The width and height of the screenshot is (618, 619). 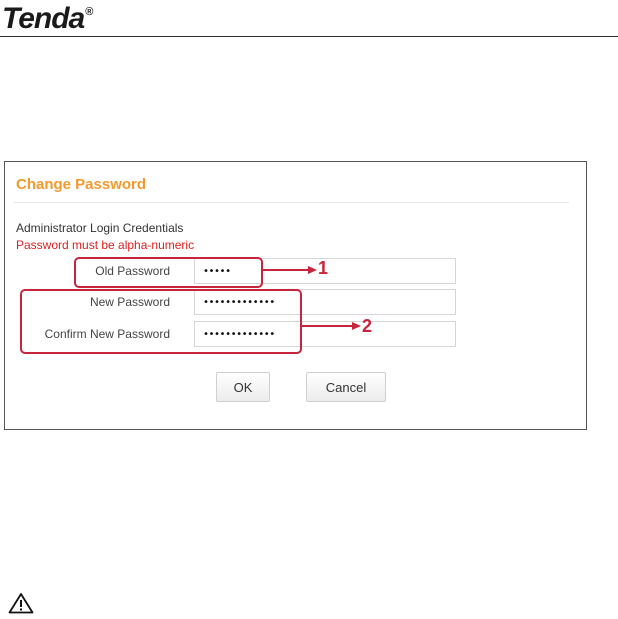 I want to click on title-divider, so click(x=291, y=202).